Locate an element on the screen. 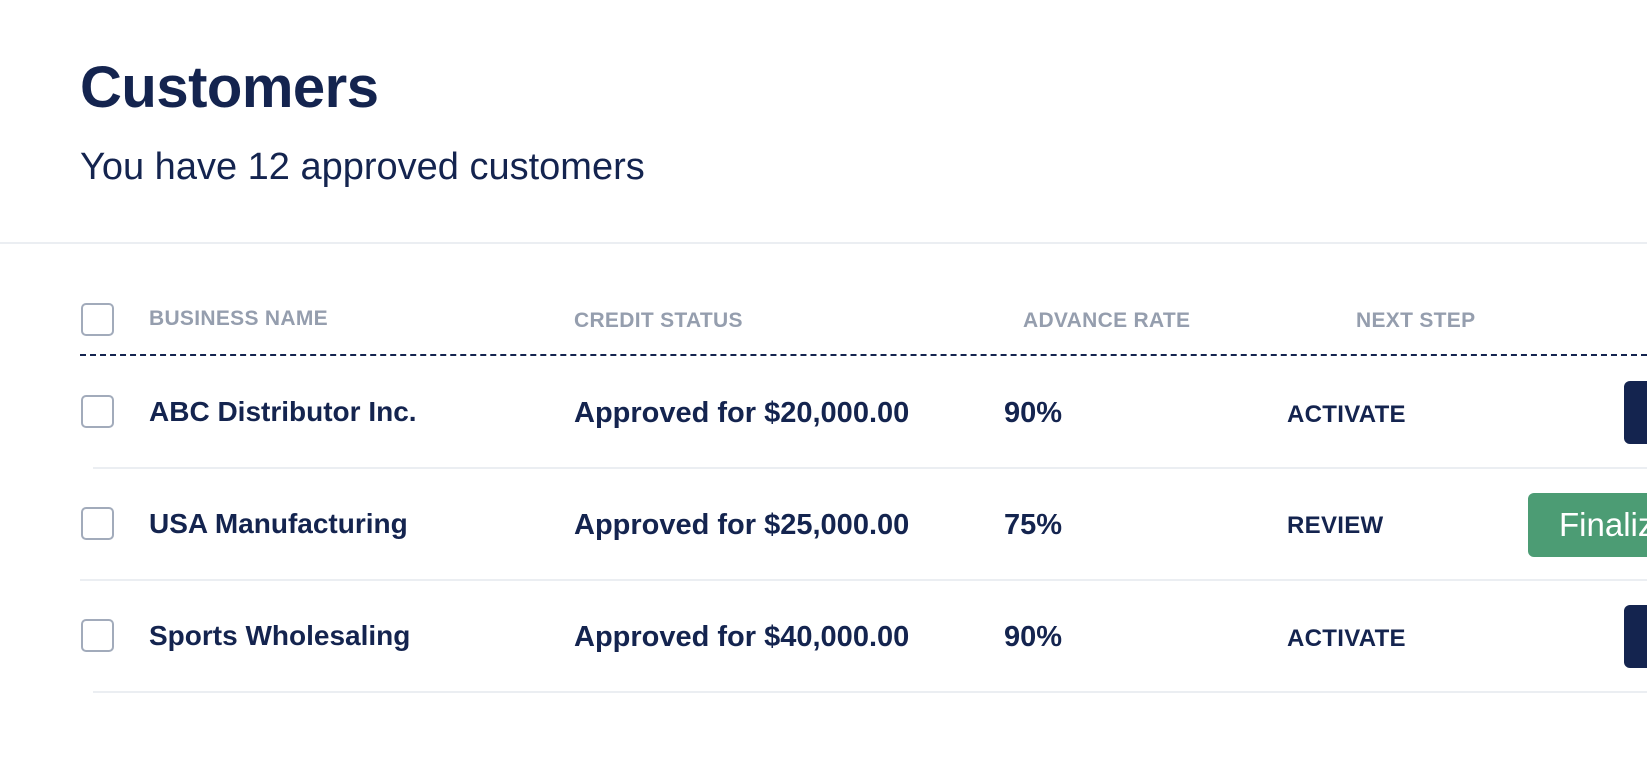  select-all-checkbox is located at coordinates (97, 319).